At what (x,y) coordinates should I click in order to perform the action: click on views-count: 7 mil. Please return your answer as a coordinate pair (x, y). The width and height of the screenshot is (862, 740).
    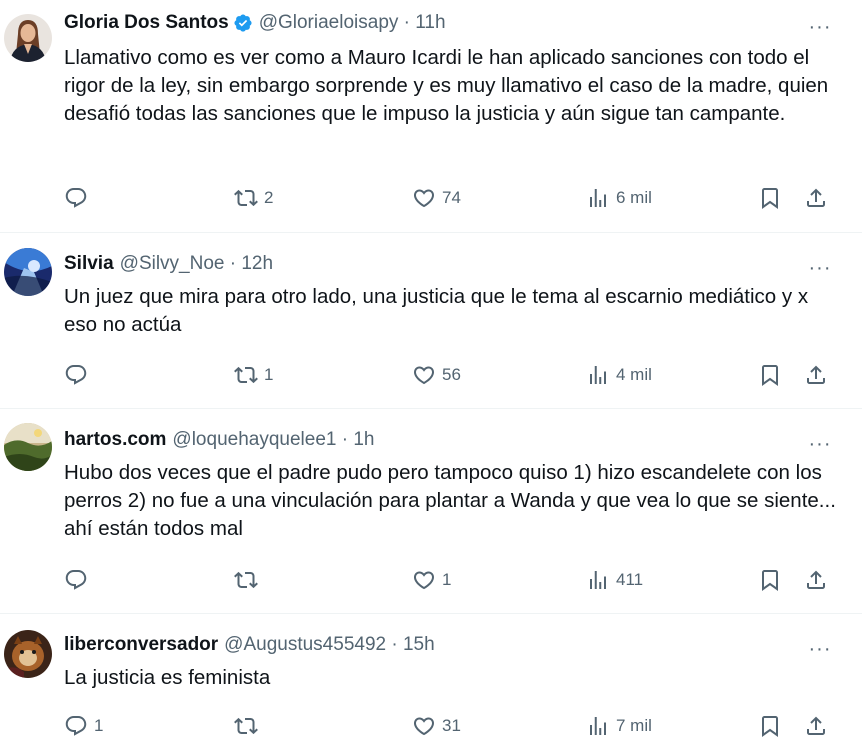
    Looking at the image, I should click on (634, 725).